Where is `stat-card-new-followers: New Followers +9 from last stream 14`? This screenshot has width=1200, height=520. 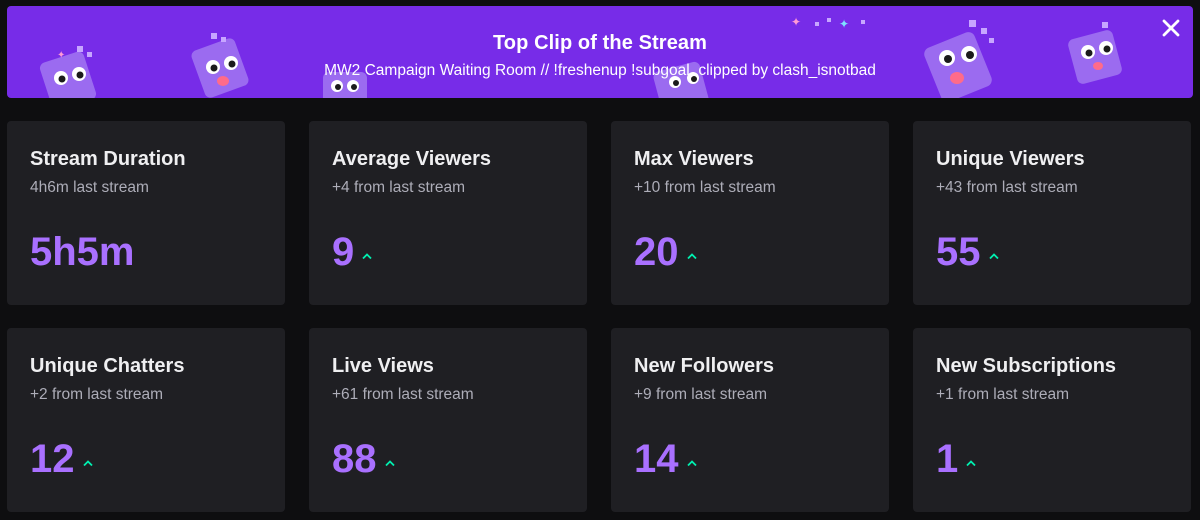
stat-card-new-followers: New Followers +9 from last stream 14 is located at coordinates (750, 420).